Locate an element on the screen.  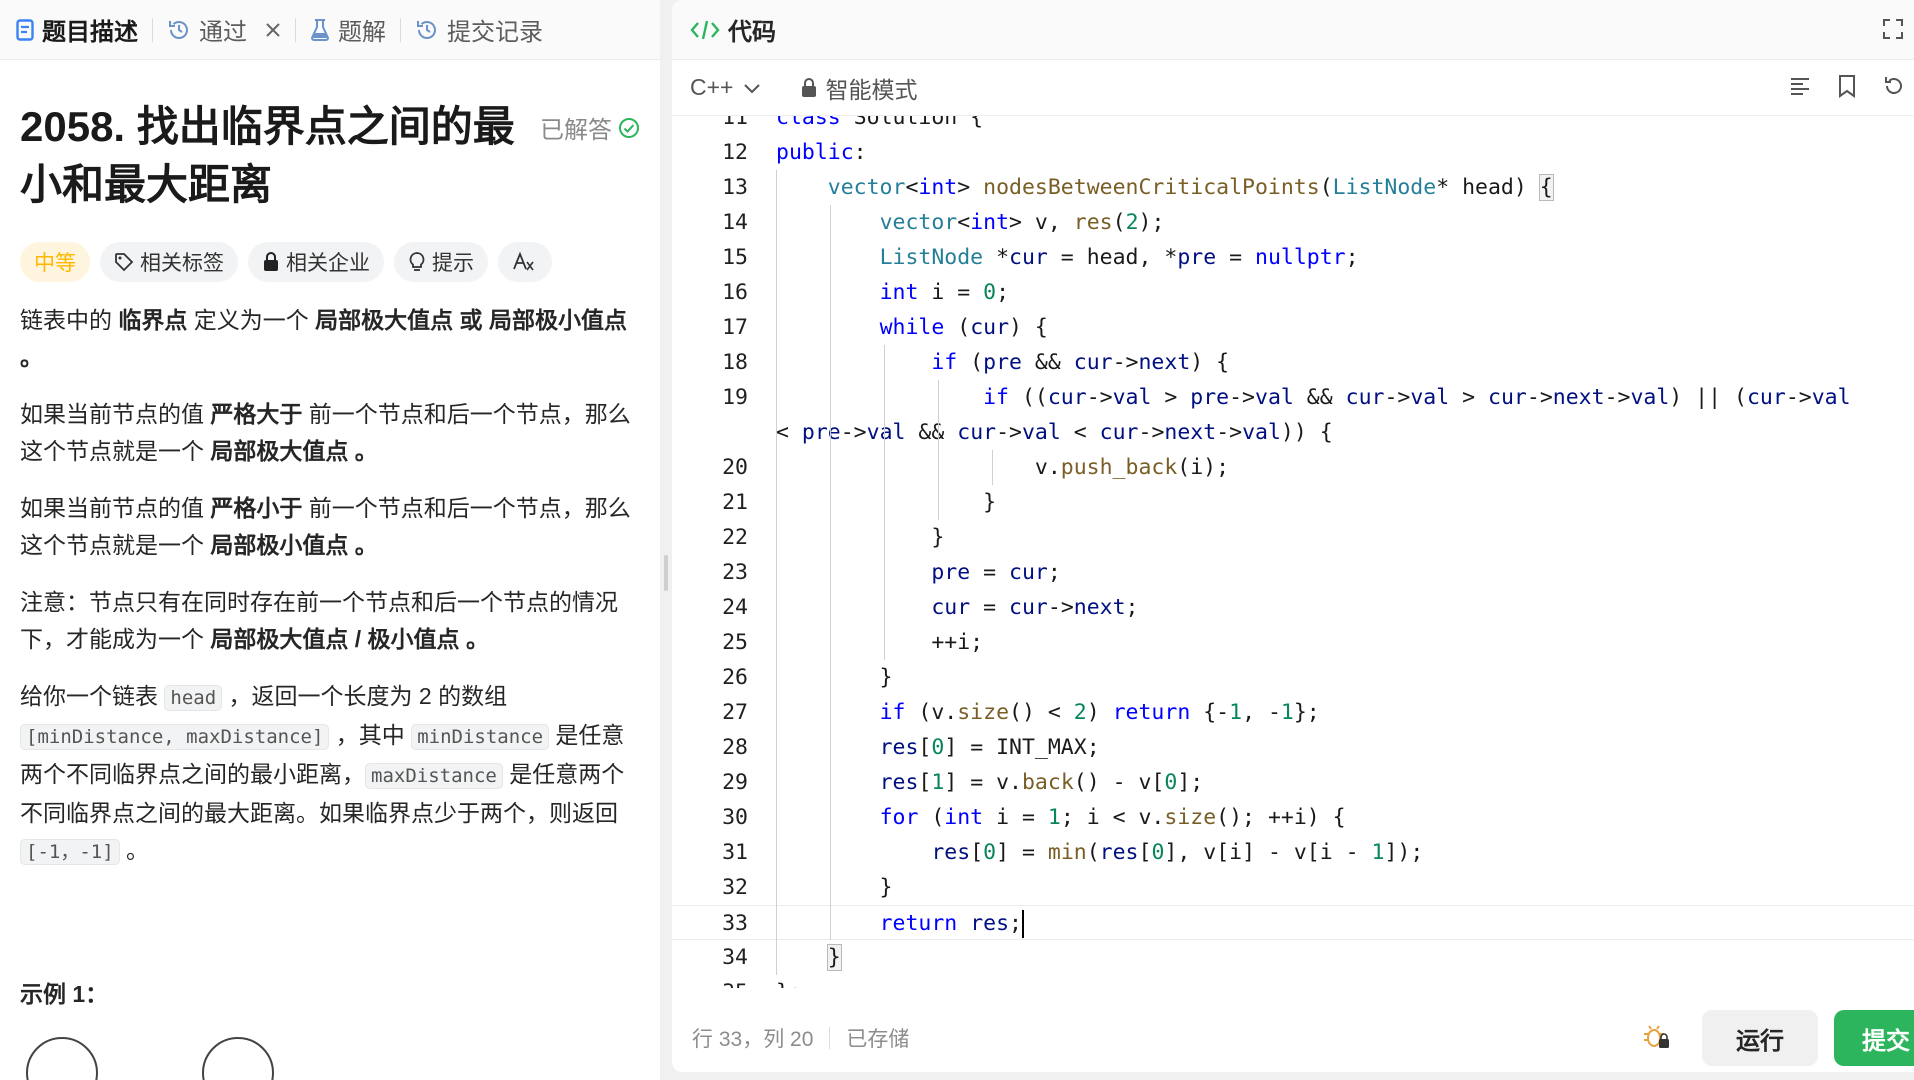
code-line: 30 for (int i = 1; i < v.size(); ++i) { is located at coordinates (1293, 817).